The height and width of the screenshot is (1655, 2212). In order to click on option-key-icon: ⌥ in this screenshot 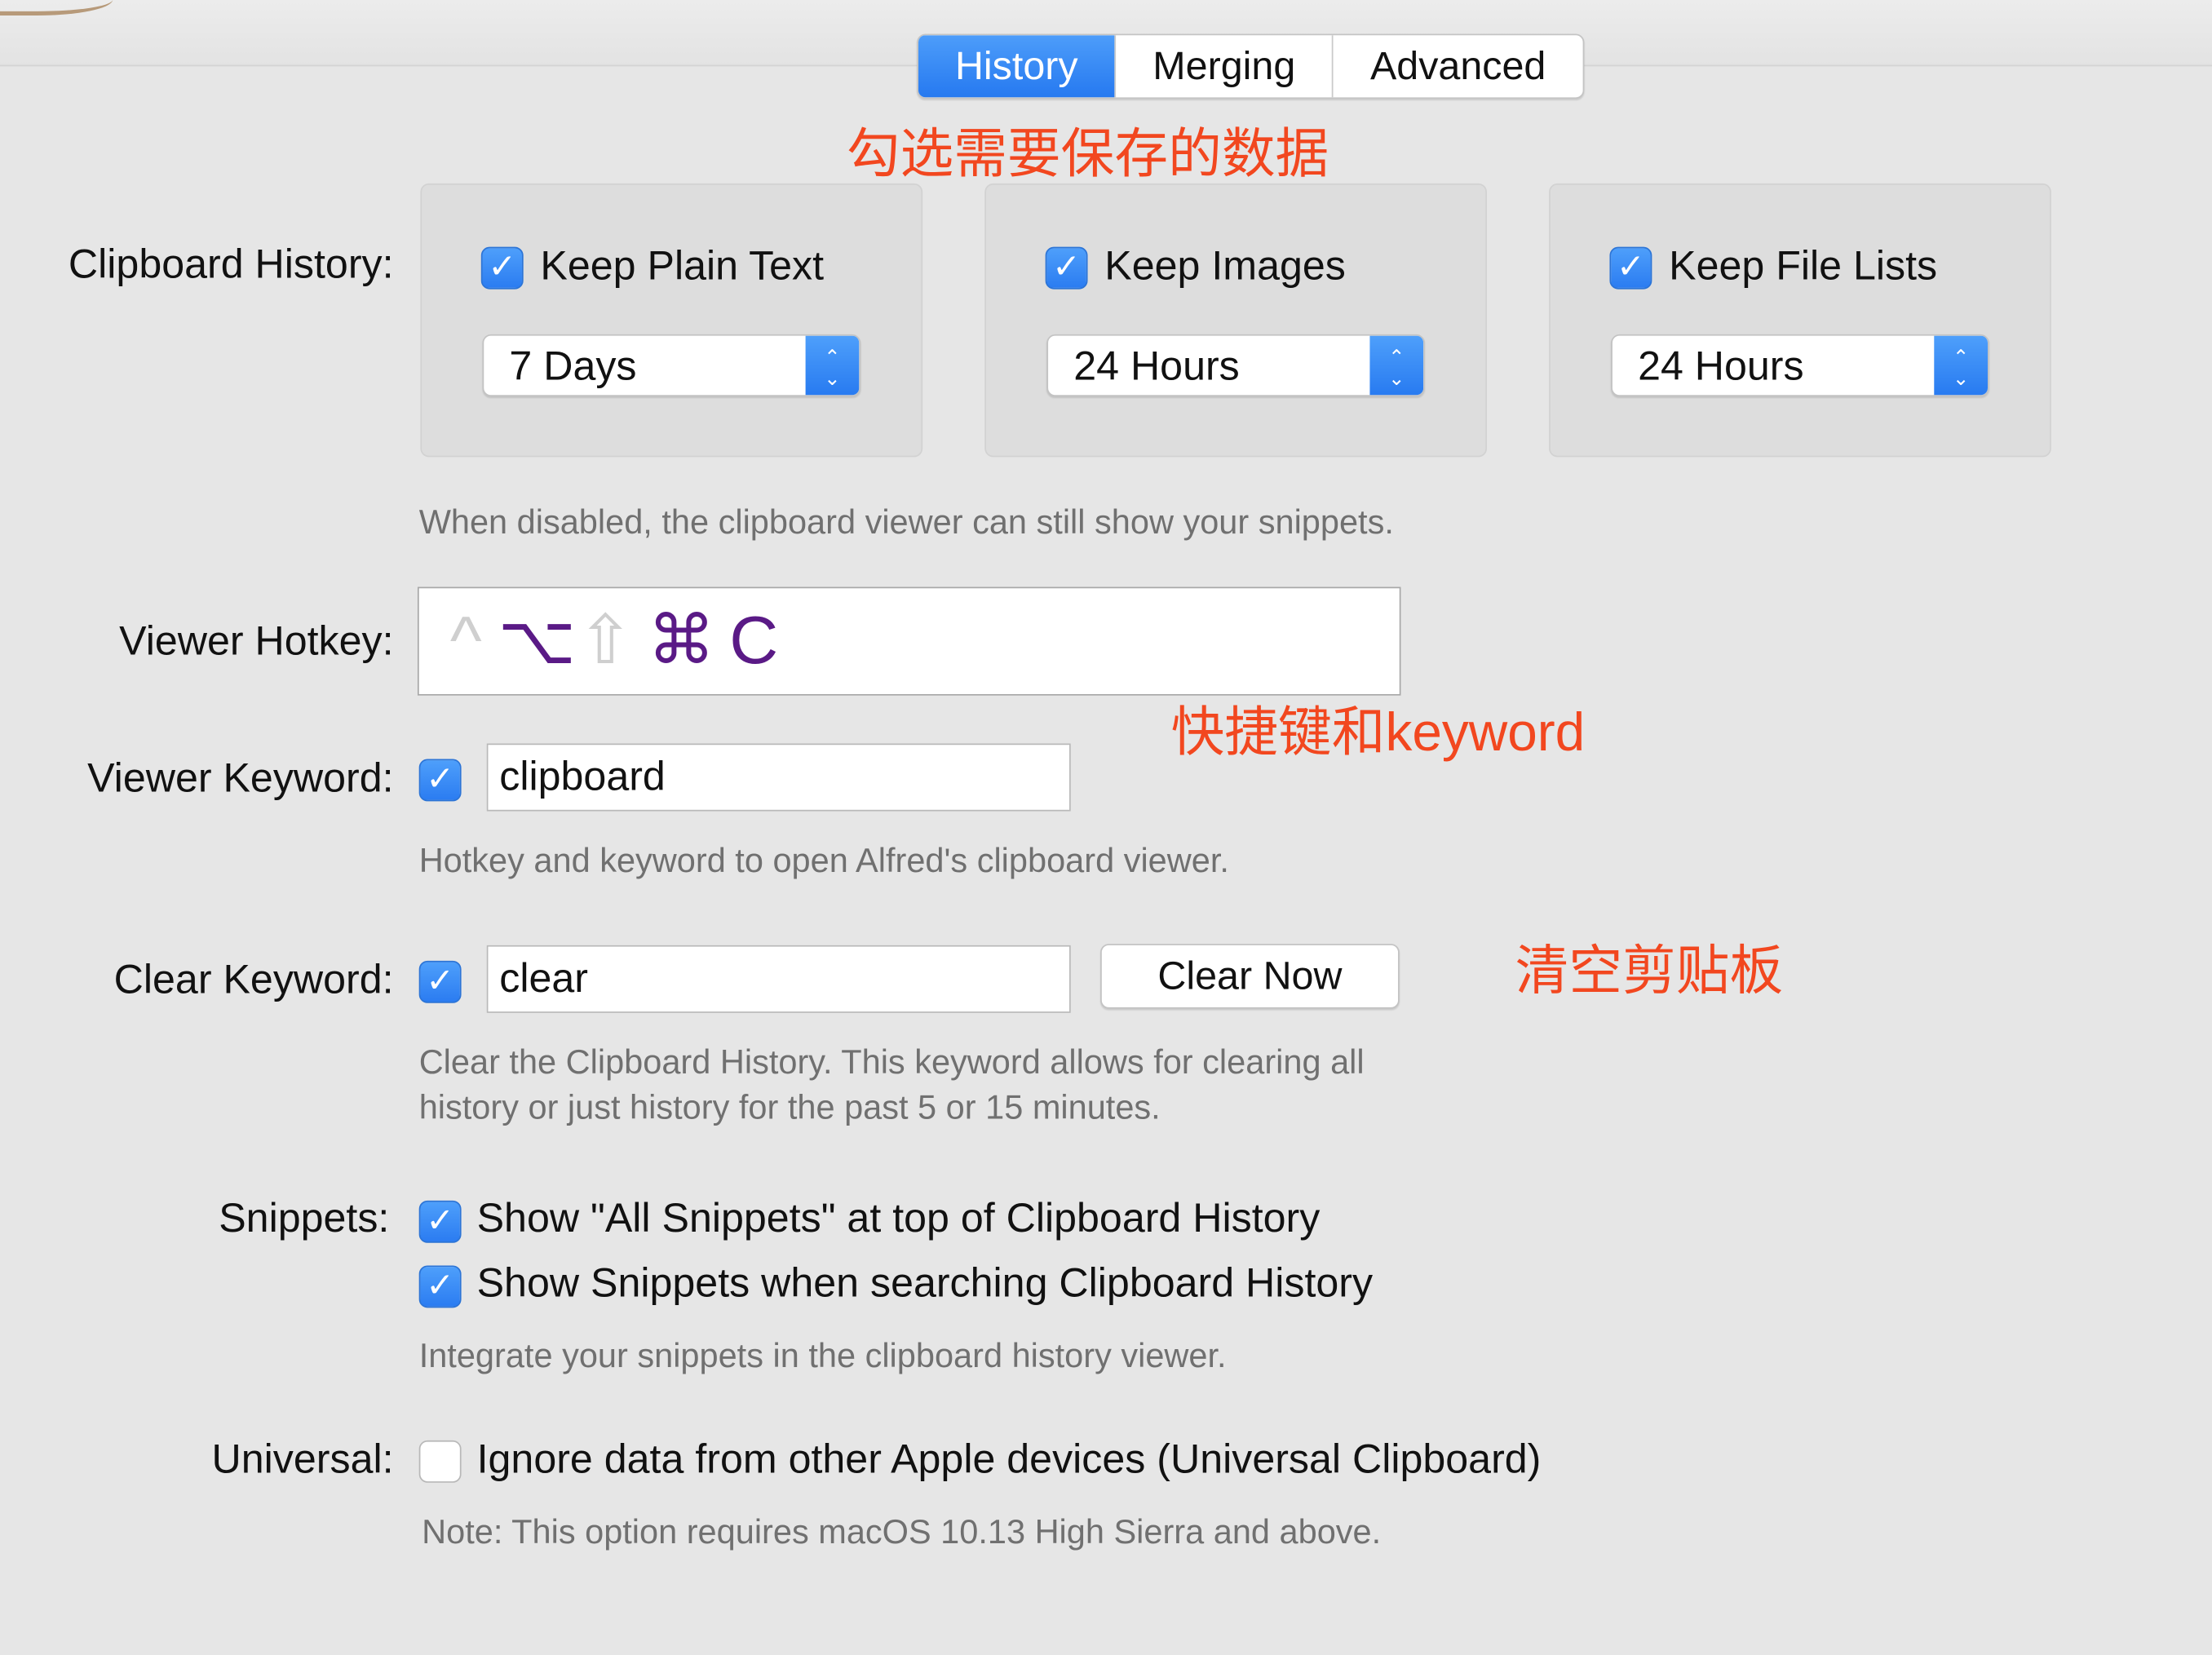, I will do `click(537, 641)`.